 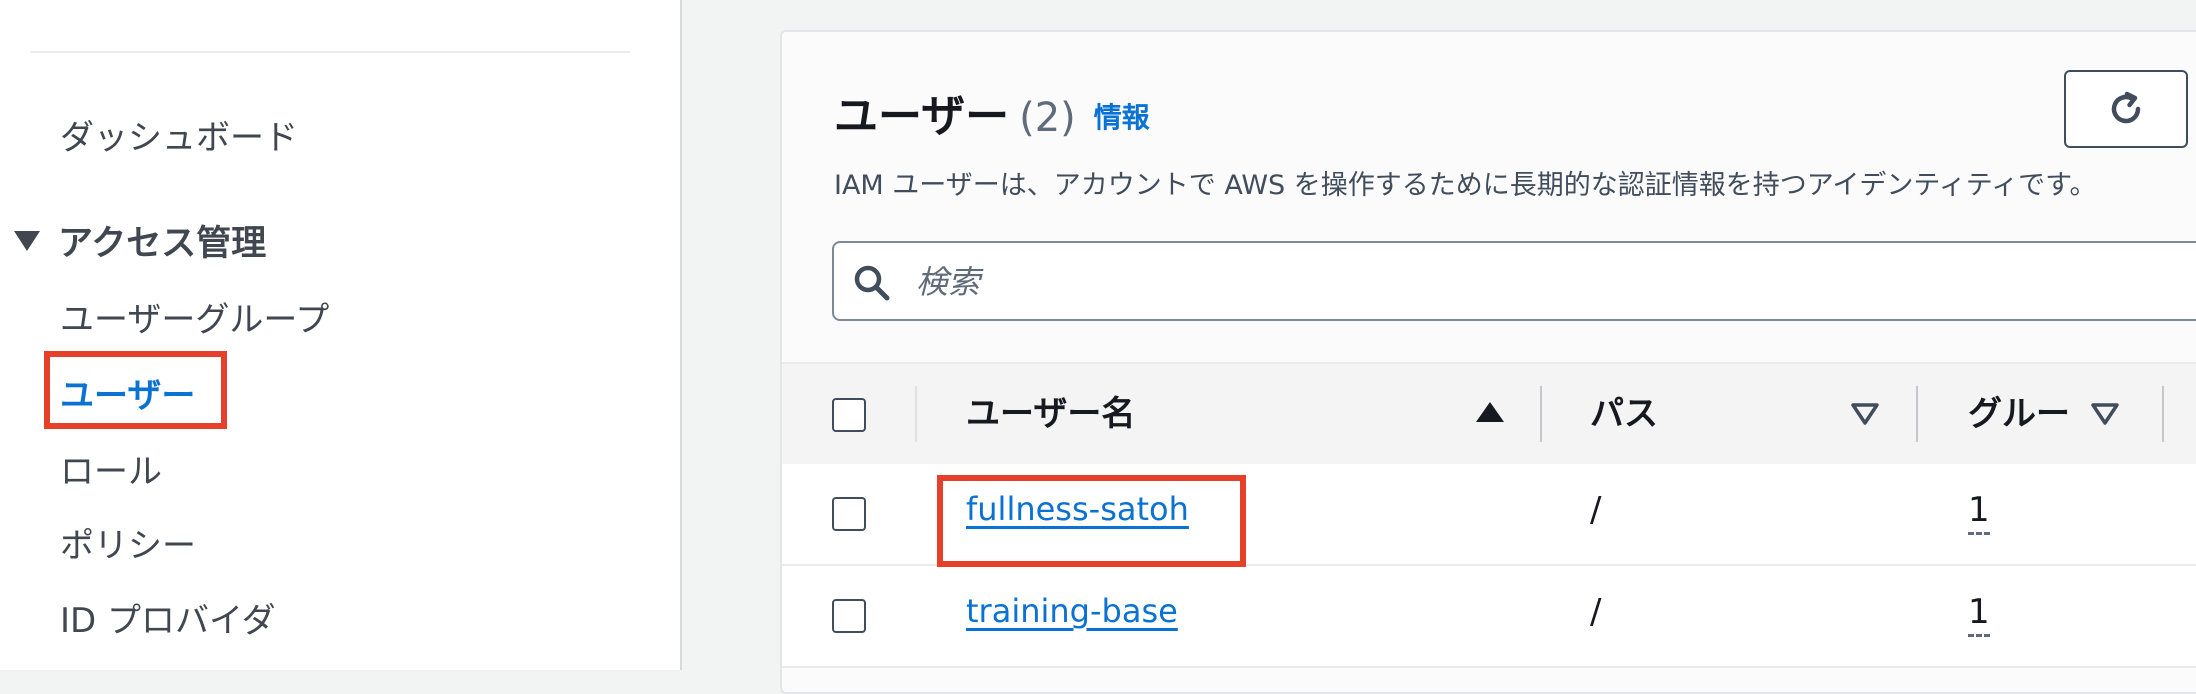 What do you see at coordinates (111, 472) in the screenshot?
I see `sidebar-item-roles: ロール` at bounding box center [111, 472].